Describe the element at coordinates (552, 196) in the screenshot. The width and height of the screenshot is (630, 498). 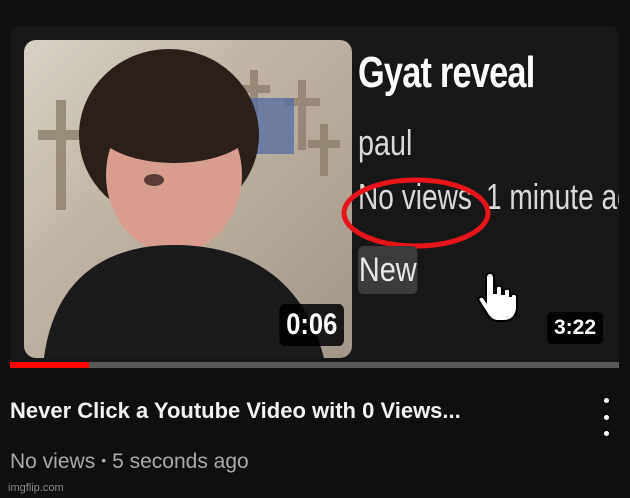
I see `inner-upload-age: 1 minute ago` at that location.